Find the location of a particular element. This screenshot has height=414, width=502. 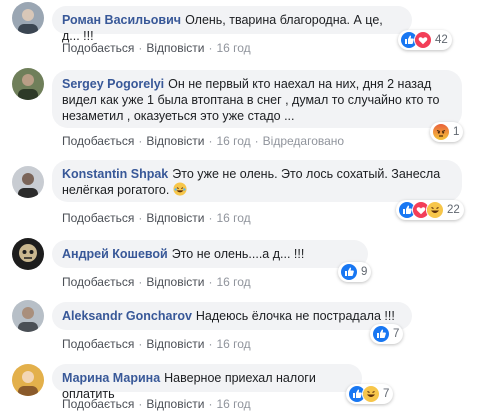

comment-author: Konstantin Shpak is located at coordinates (115, 174).